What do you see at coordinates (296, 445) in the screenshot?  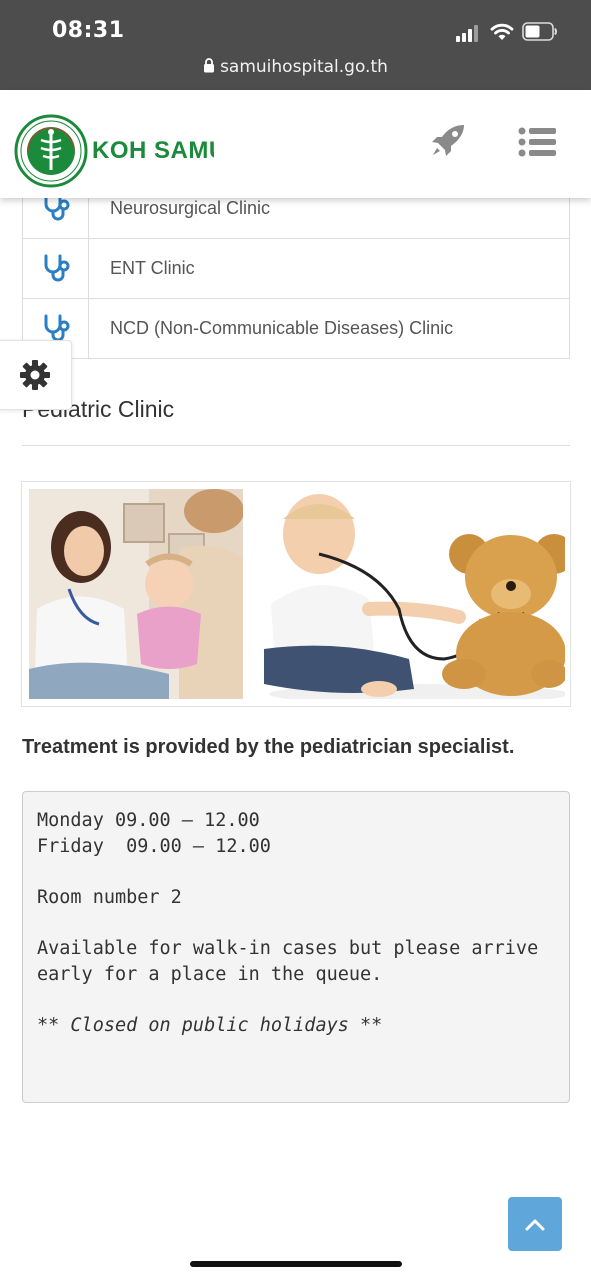 I see `section-divider` at bounding box center [296, 445].